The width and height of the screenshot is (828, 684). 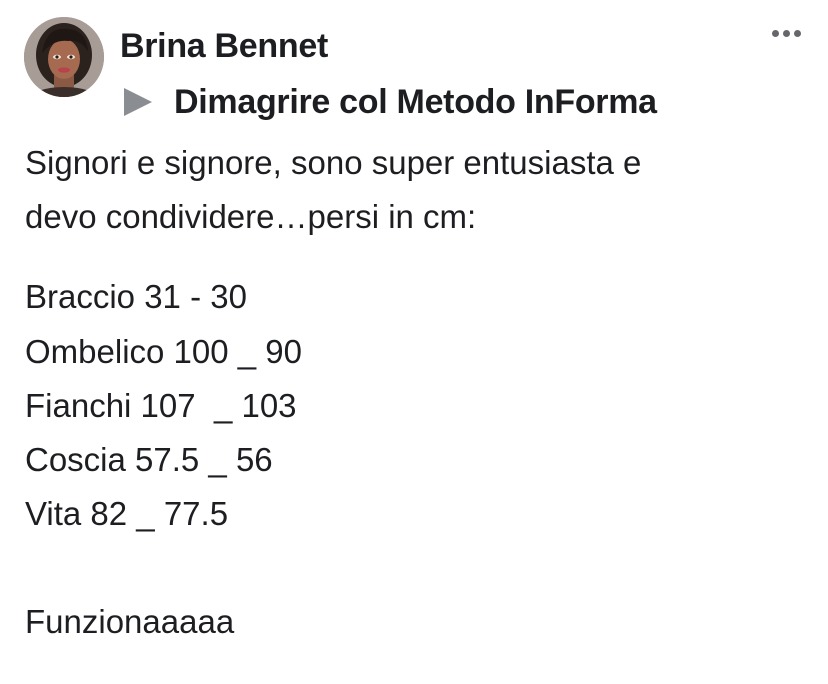 I want to click on post-text-line: devo condividere…persi in cm:, so click(x=251, y=216).